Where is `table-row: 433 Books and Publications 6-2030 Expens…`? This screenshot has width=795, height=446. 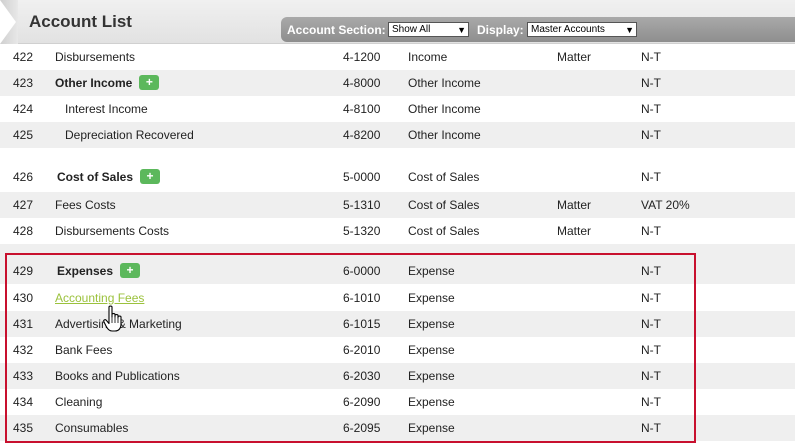
table-row: 433 Books and Publications 6-2030 Expens… is located at coordinates (397, 376).